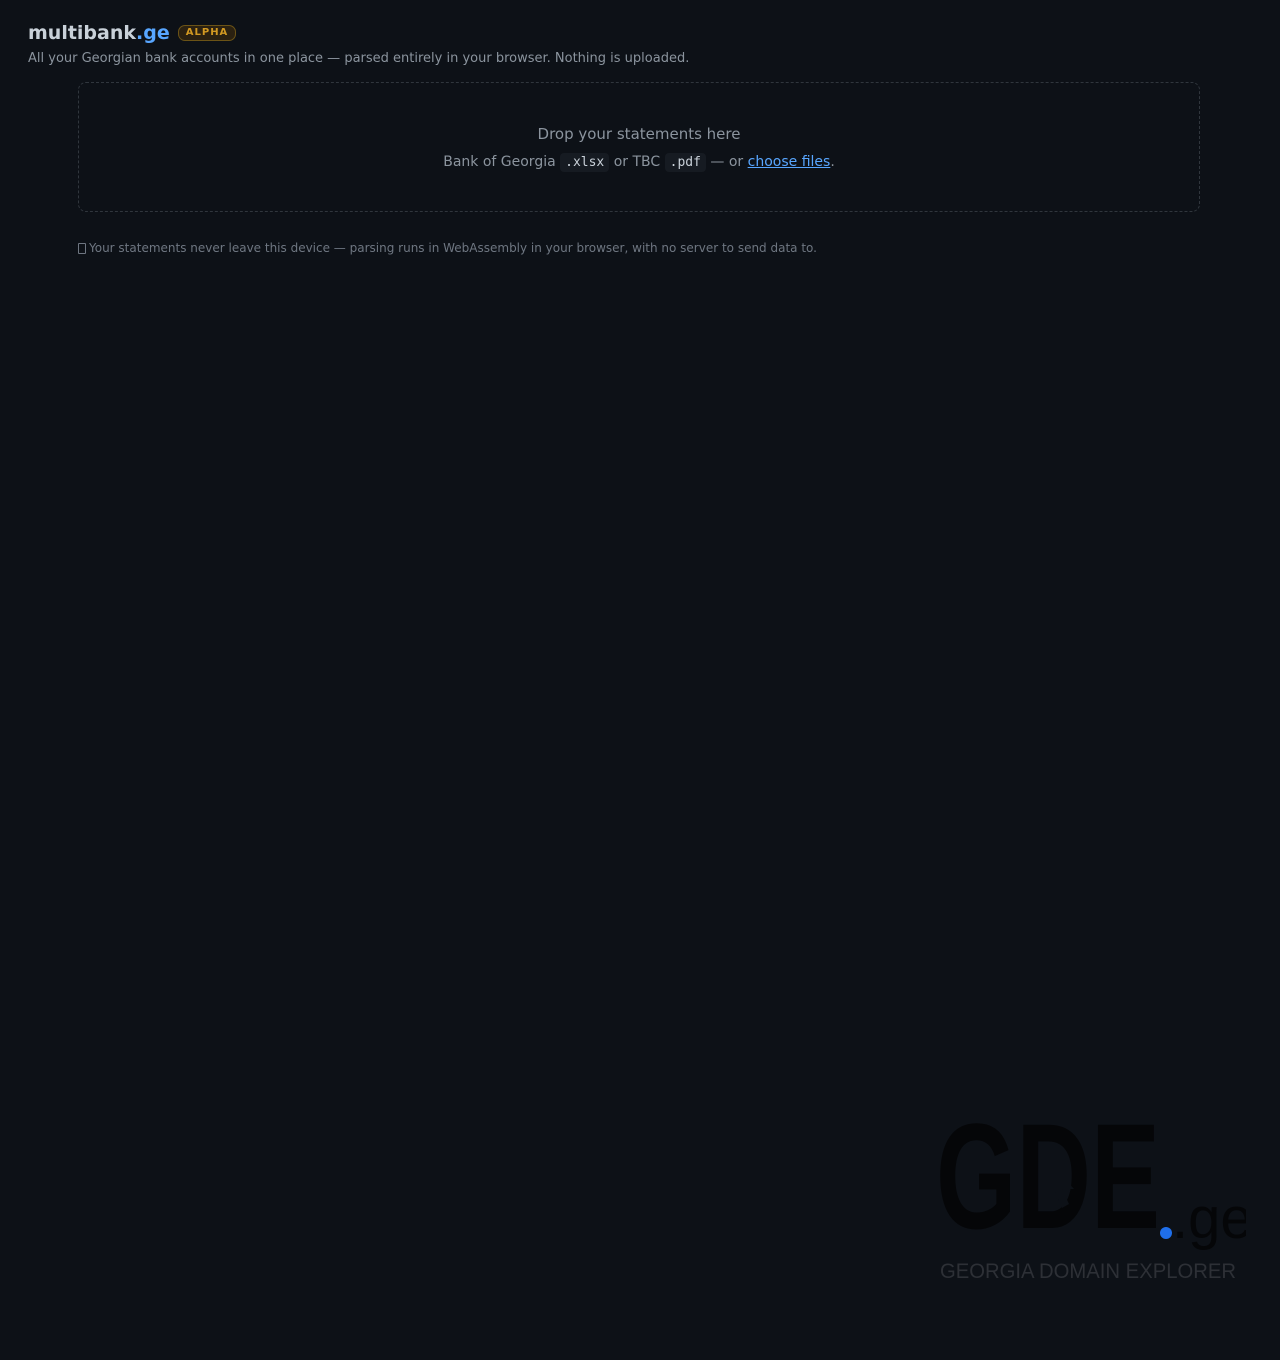 This screenshot has width=1280, height=1360. Describe the element at coordinates (727, 162) in the screenshot. I see `or-text: — or` at that location.